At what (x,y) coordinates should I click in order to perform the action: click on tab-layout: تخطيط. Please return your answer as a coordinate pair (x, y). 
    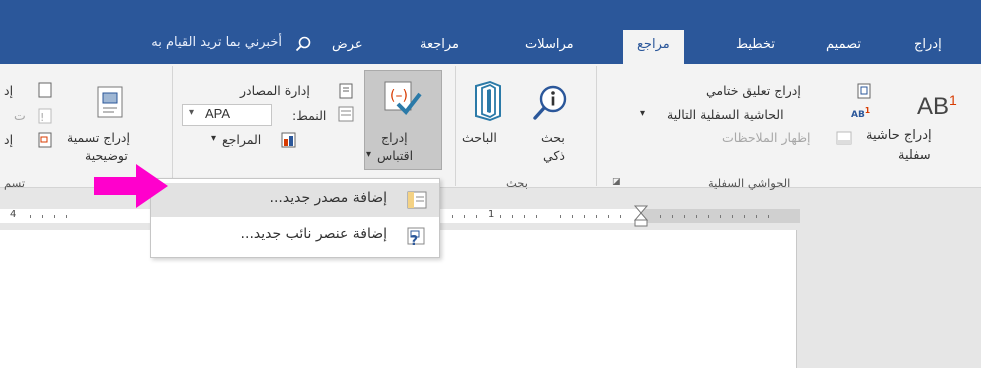
    Looking at the image, I should click on (755, 49).